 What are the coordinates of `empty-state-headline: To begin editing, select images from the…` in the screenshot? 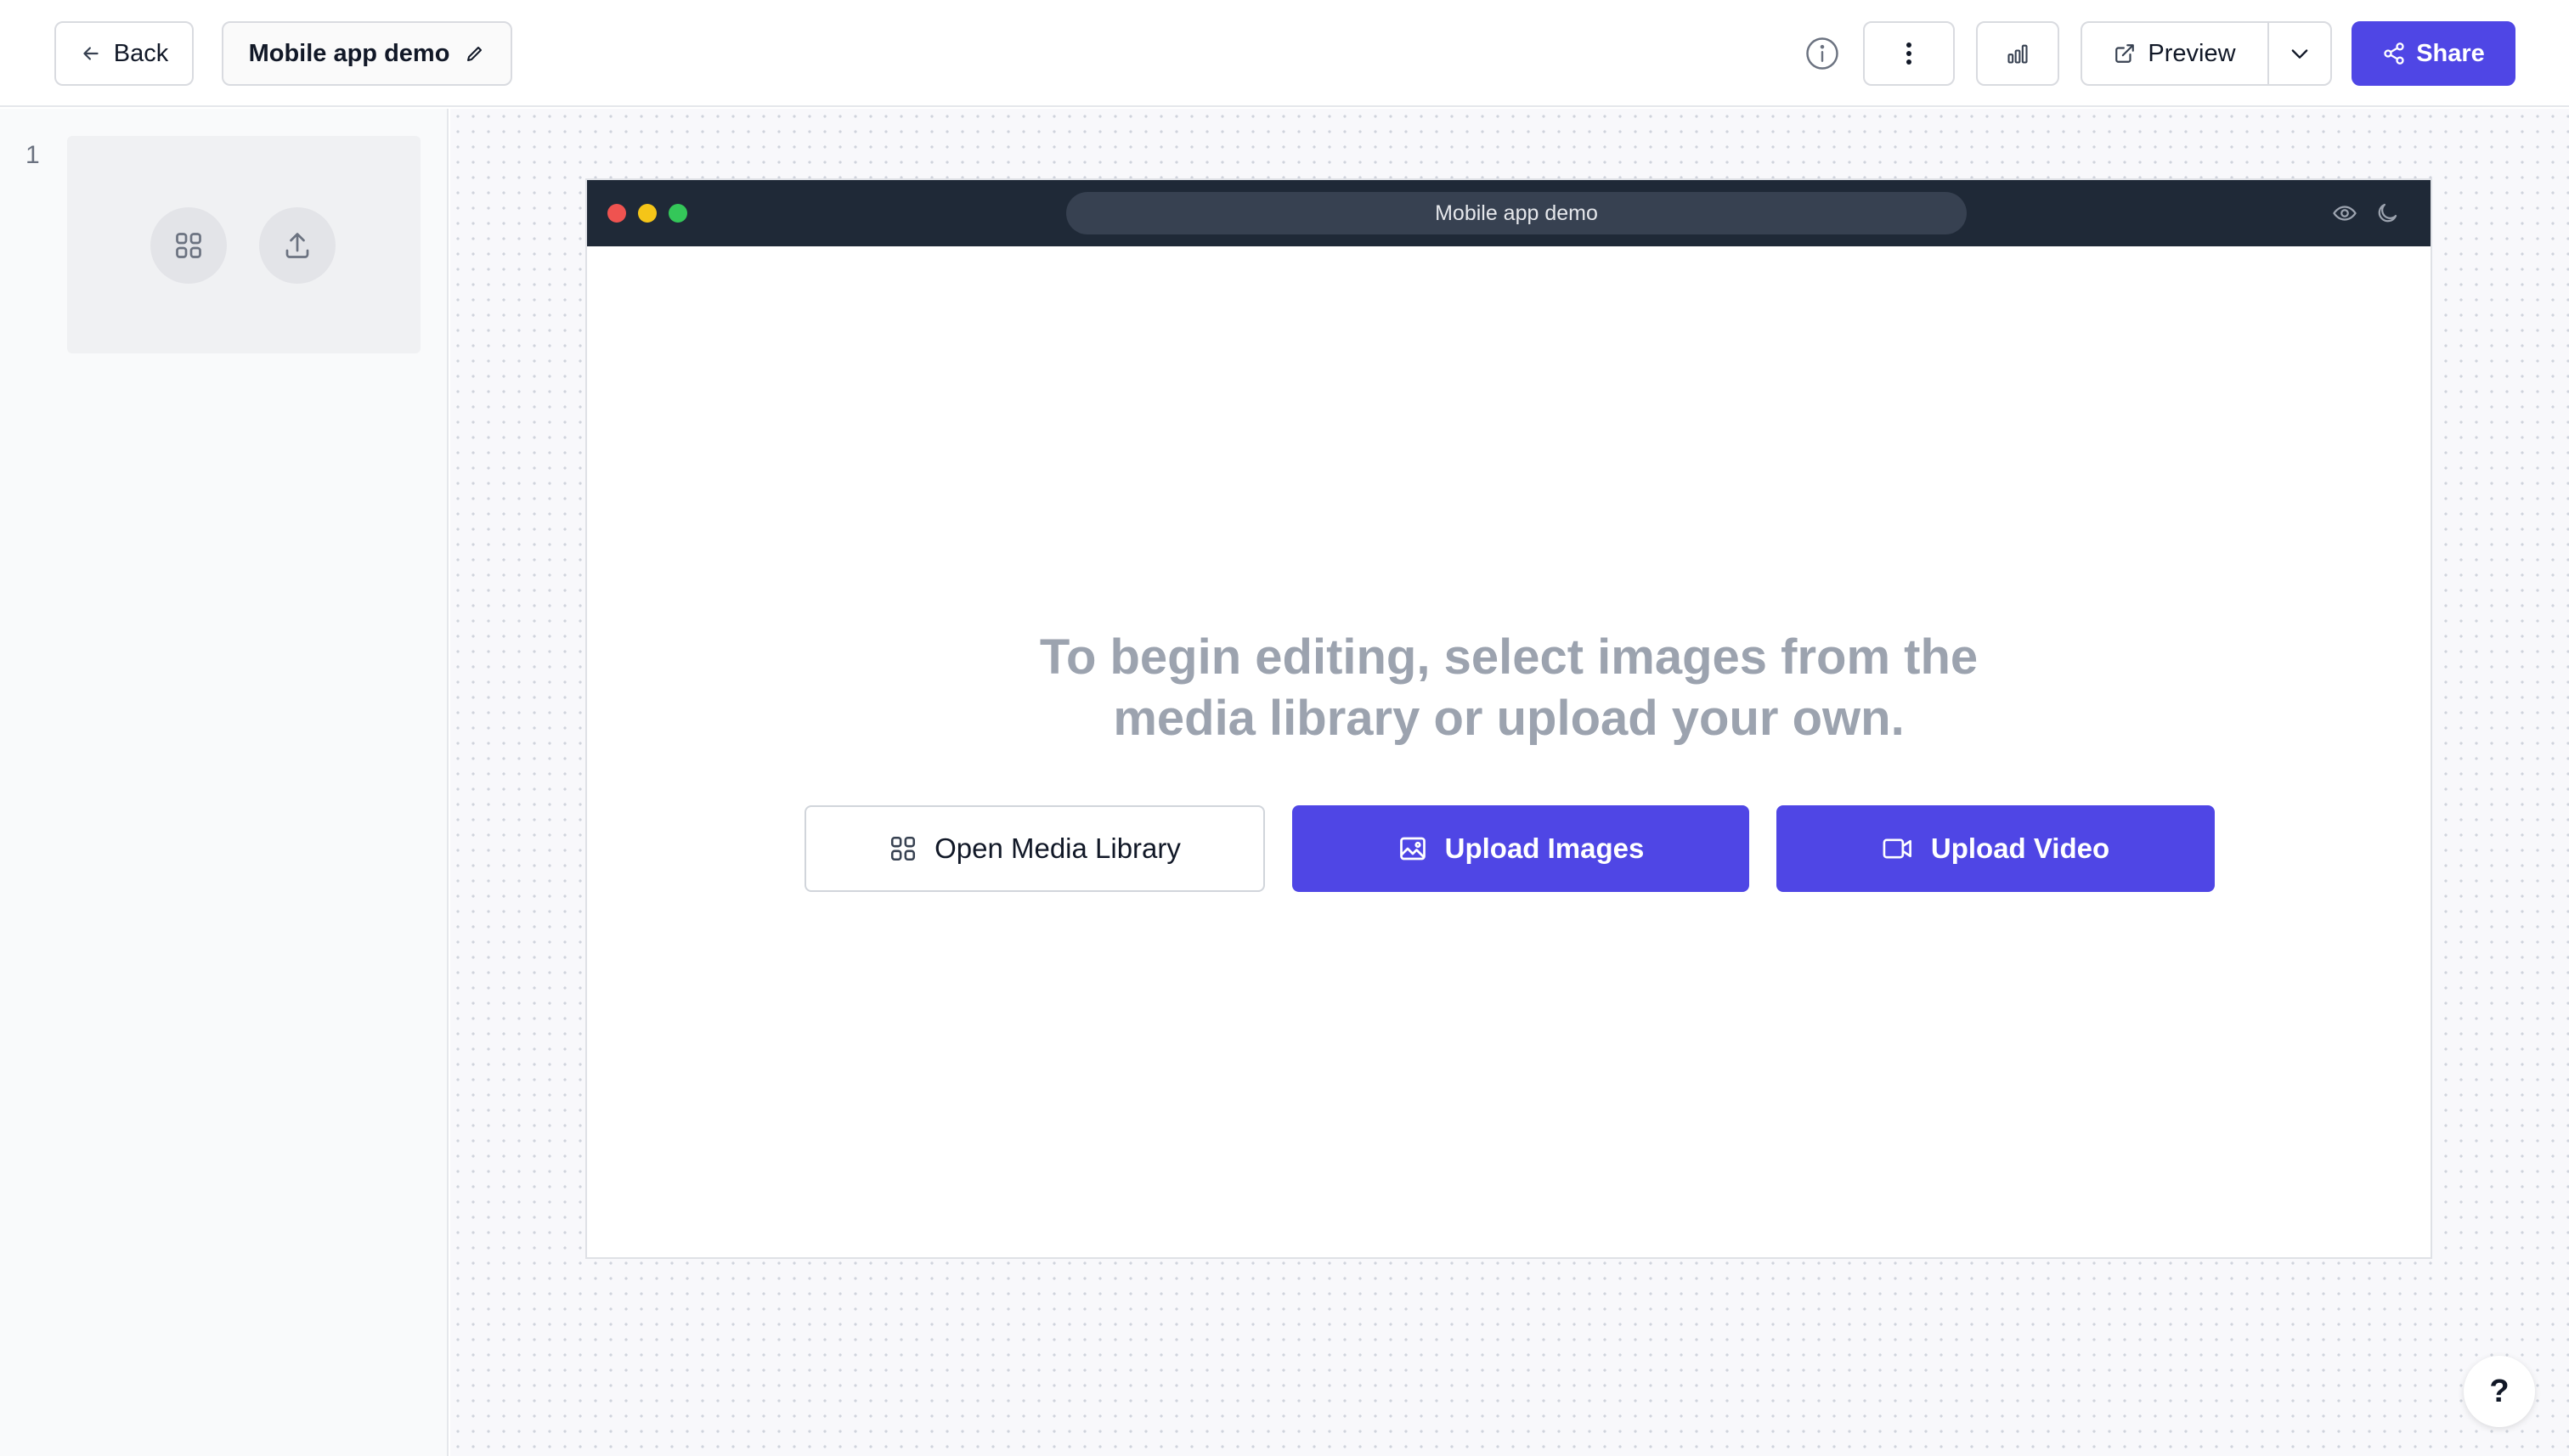 It's located at (1509, 688).